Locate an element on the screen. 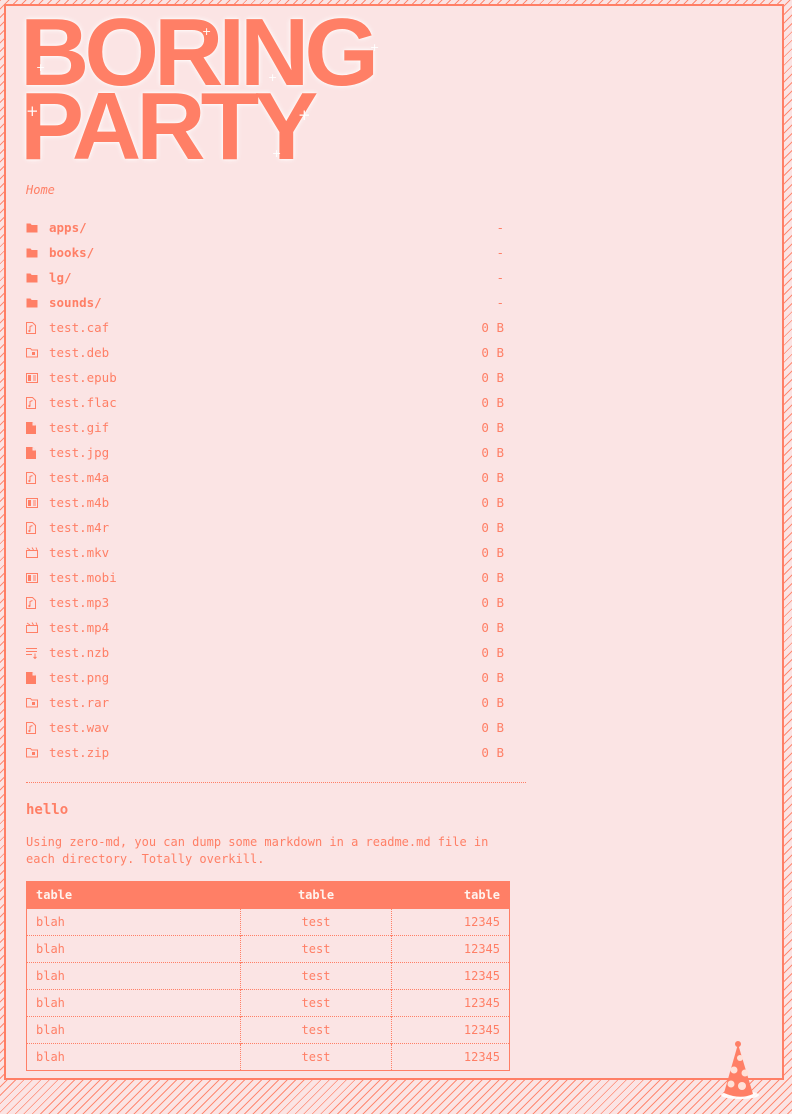  file-row: test.mp3 0 B is located at coordinates (265, 602).